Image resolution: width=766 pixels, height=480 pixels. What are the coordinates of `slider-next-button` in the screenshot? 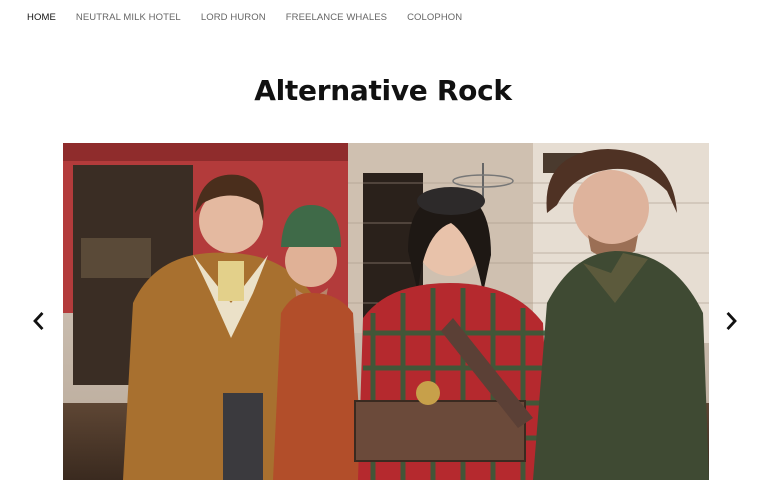 It's located at (732, 321).